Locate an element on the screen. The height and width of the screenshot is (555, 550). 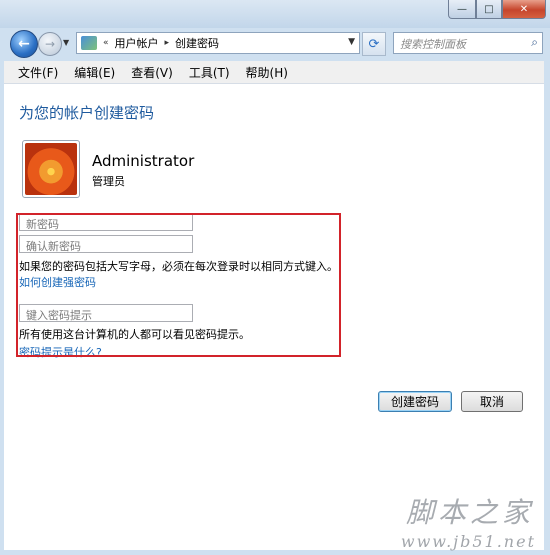
menu-file: 文件(F) is located at coordinates (38, 72).